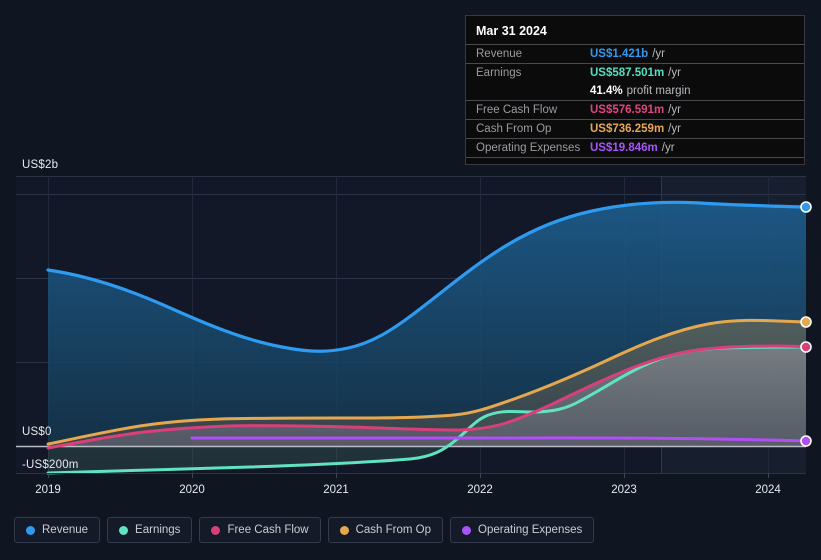 This screenshot has height=560, width=821. Describe the element at coordinates (268, 530) in the screenshot. I see `legend-label-free-cash-flow: Free Cash Flow` at that location.